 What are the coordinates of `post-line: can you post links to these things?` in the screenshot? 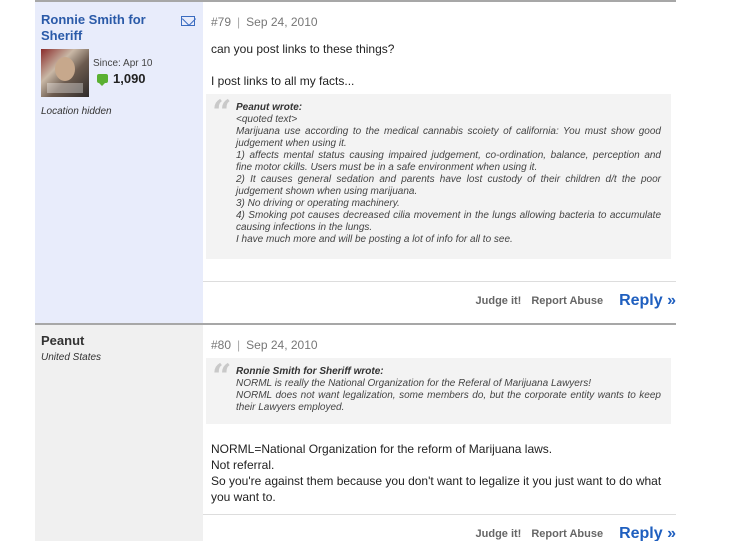 It's located at (303, 49).